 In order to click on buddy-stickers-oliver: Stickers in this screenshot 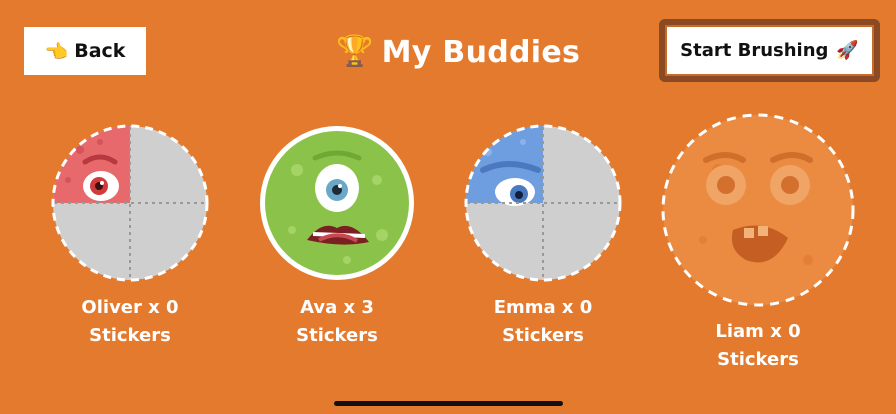, I will do `click(130, 335)`.